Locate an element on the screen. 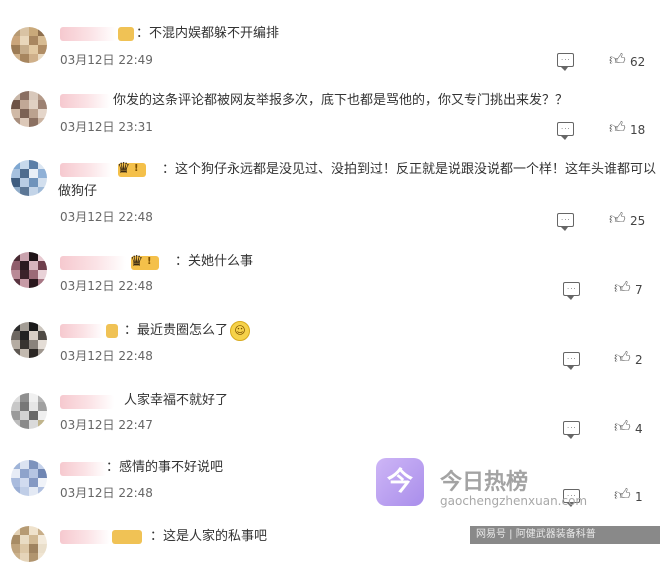 The image size is (660, 562). source-watermark: 网易号 | 阿健武器装备科普 is located at coordinates (565, 535).